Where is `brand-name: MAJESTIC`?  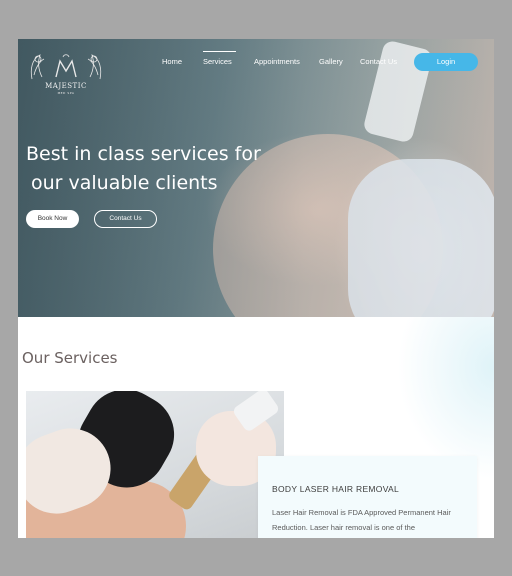 brand-name: MAJESTIC is located at coordinates (66, 86).